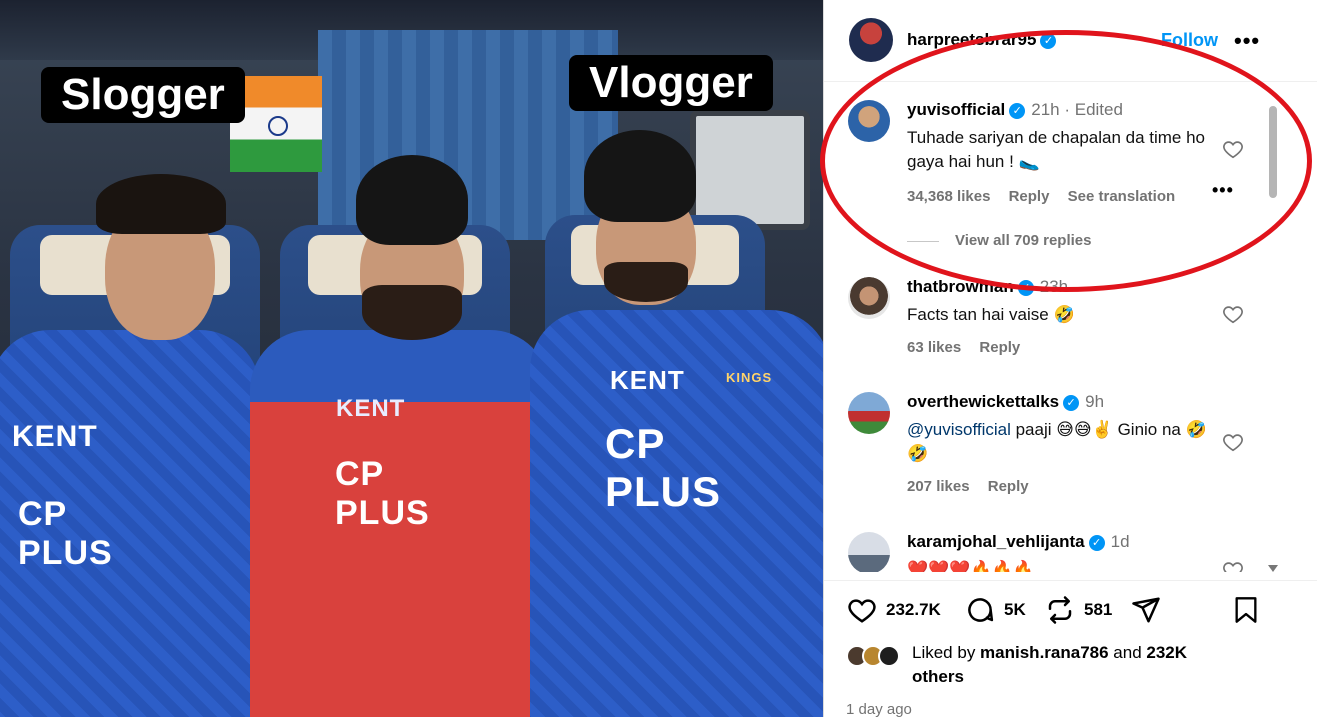  Describe the element at coordinates (970, 347) in the screenshot. I see `comment-meta: 63 likes Reply` at that location.